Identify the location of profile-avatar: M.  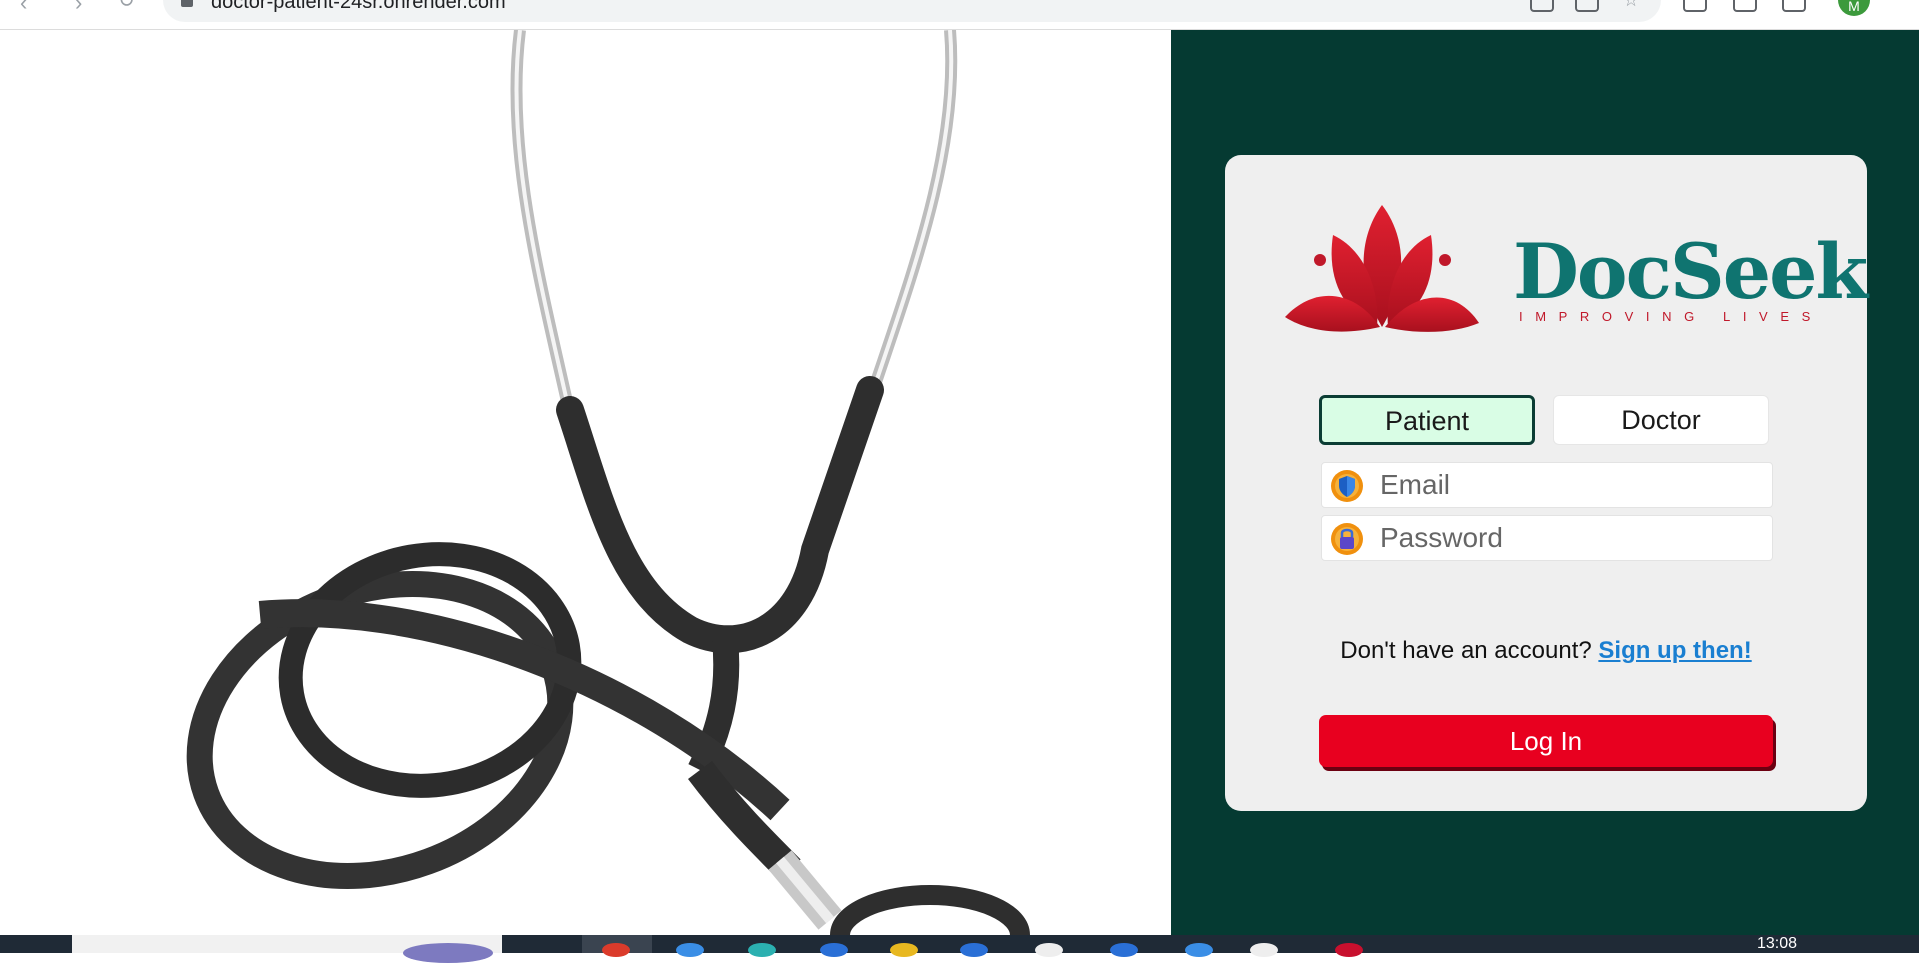
(1854, 8).